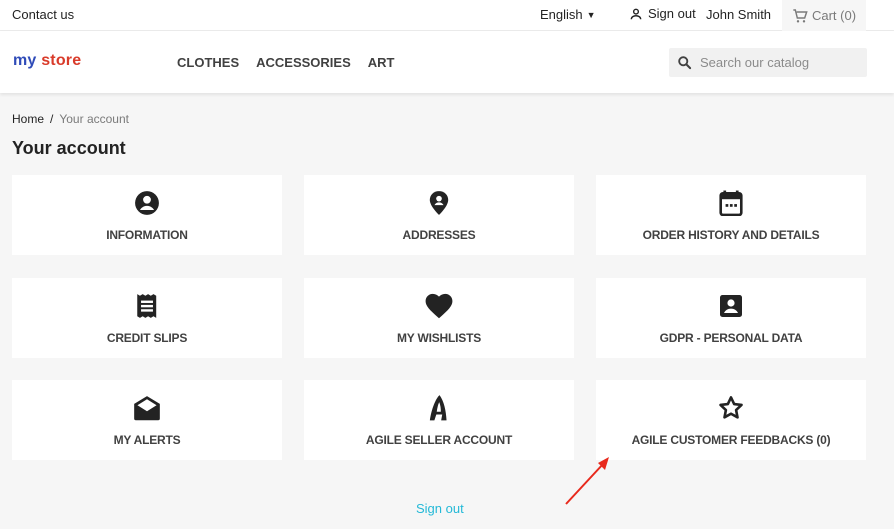 This screenshot has height=529, width=894. What do you see at coordinates (672, 13) in the screenshot?
I see `sign-out-label: Sign out` at bounding box center [672, 13].